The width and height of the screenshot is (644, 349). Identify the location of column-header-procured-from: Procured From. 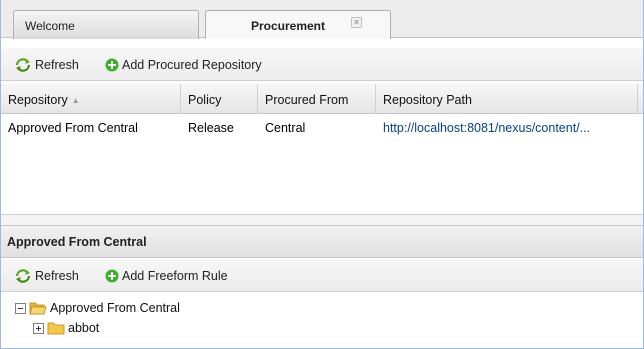
(317, 99).